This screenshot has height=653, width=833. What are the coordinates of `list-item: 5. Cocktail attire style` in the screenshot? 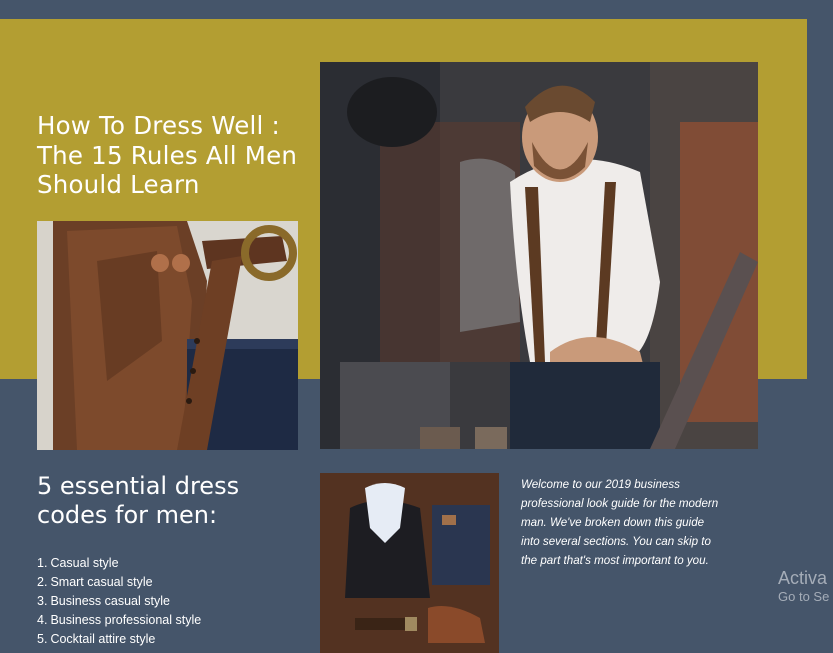 It's located at (96, 639).